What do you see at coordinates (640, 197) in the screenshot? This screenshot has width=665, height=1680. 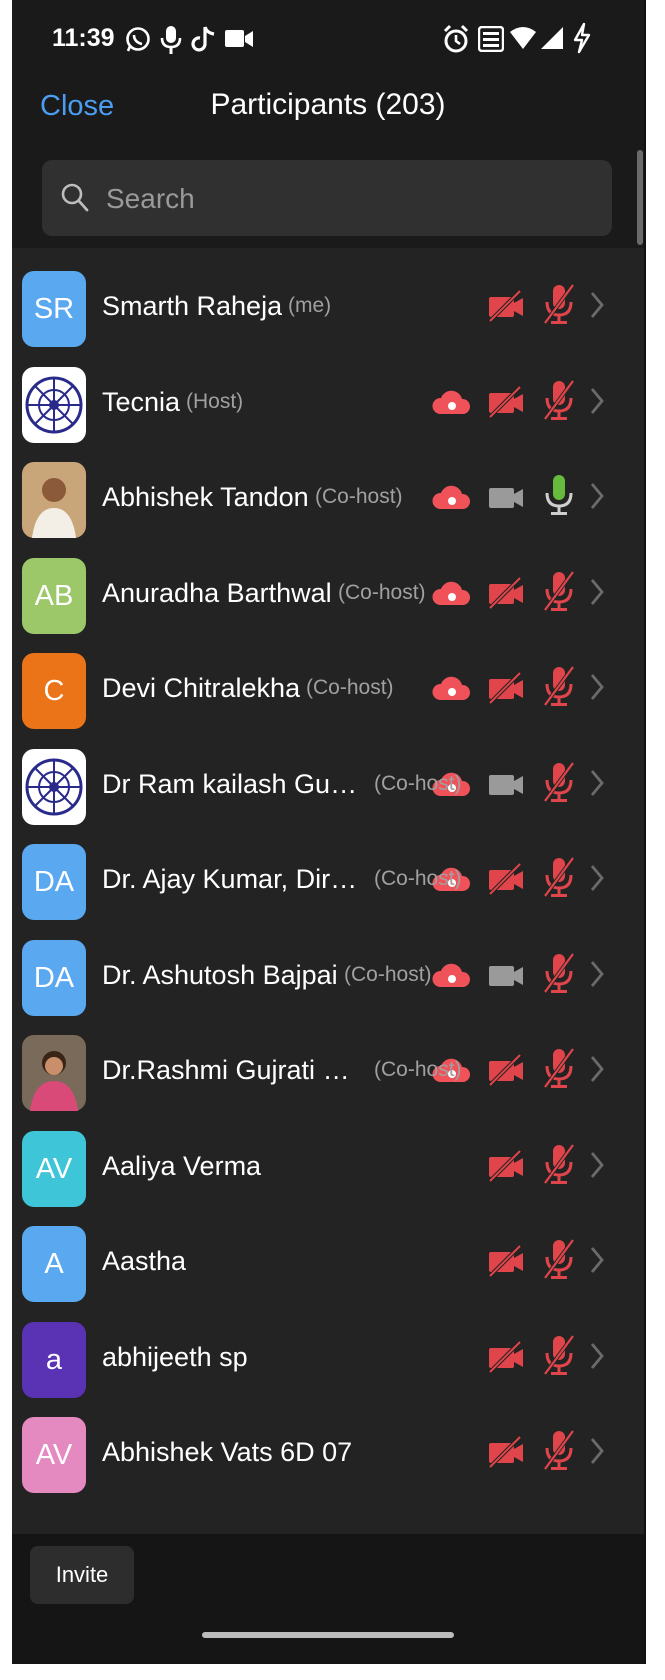 I see `scrollbar` at bounding box center [640, 197].